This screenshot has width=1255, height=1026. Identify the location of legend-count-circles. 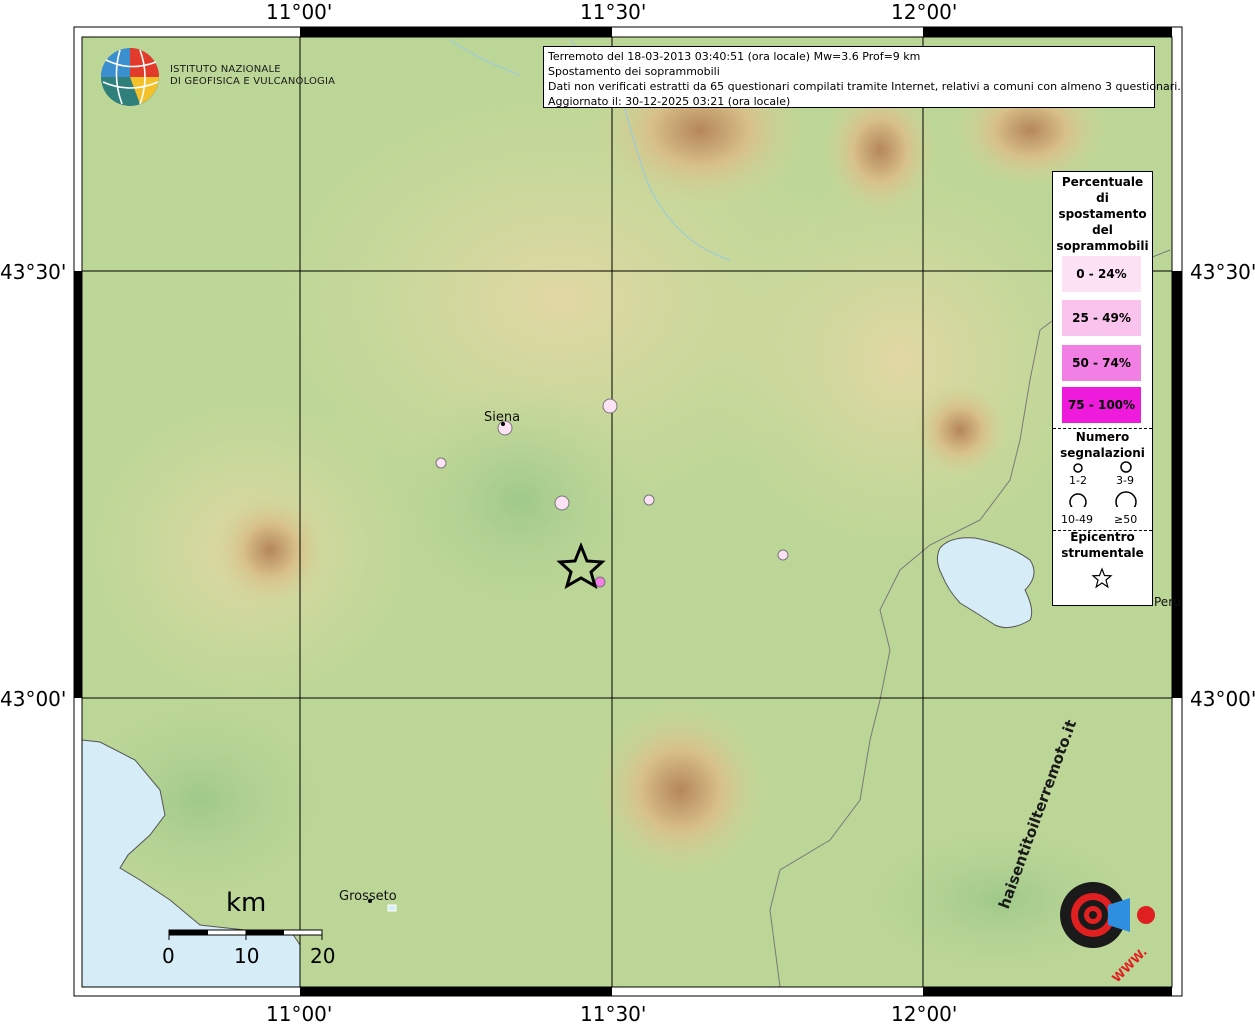
(1103, 484).